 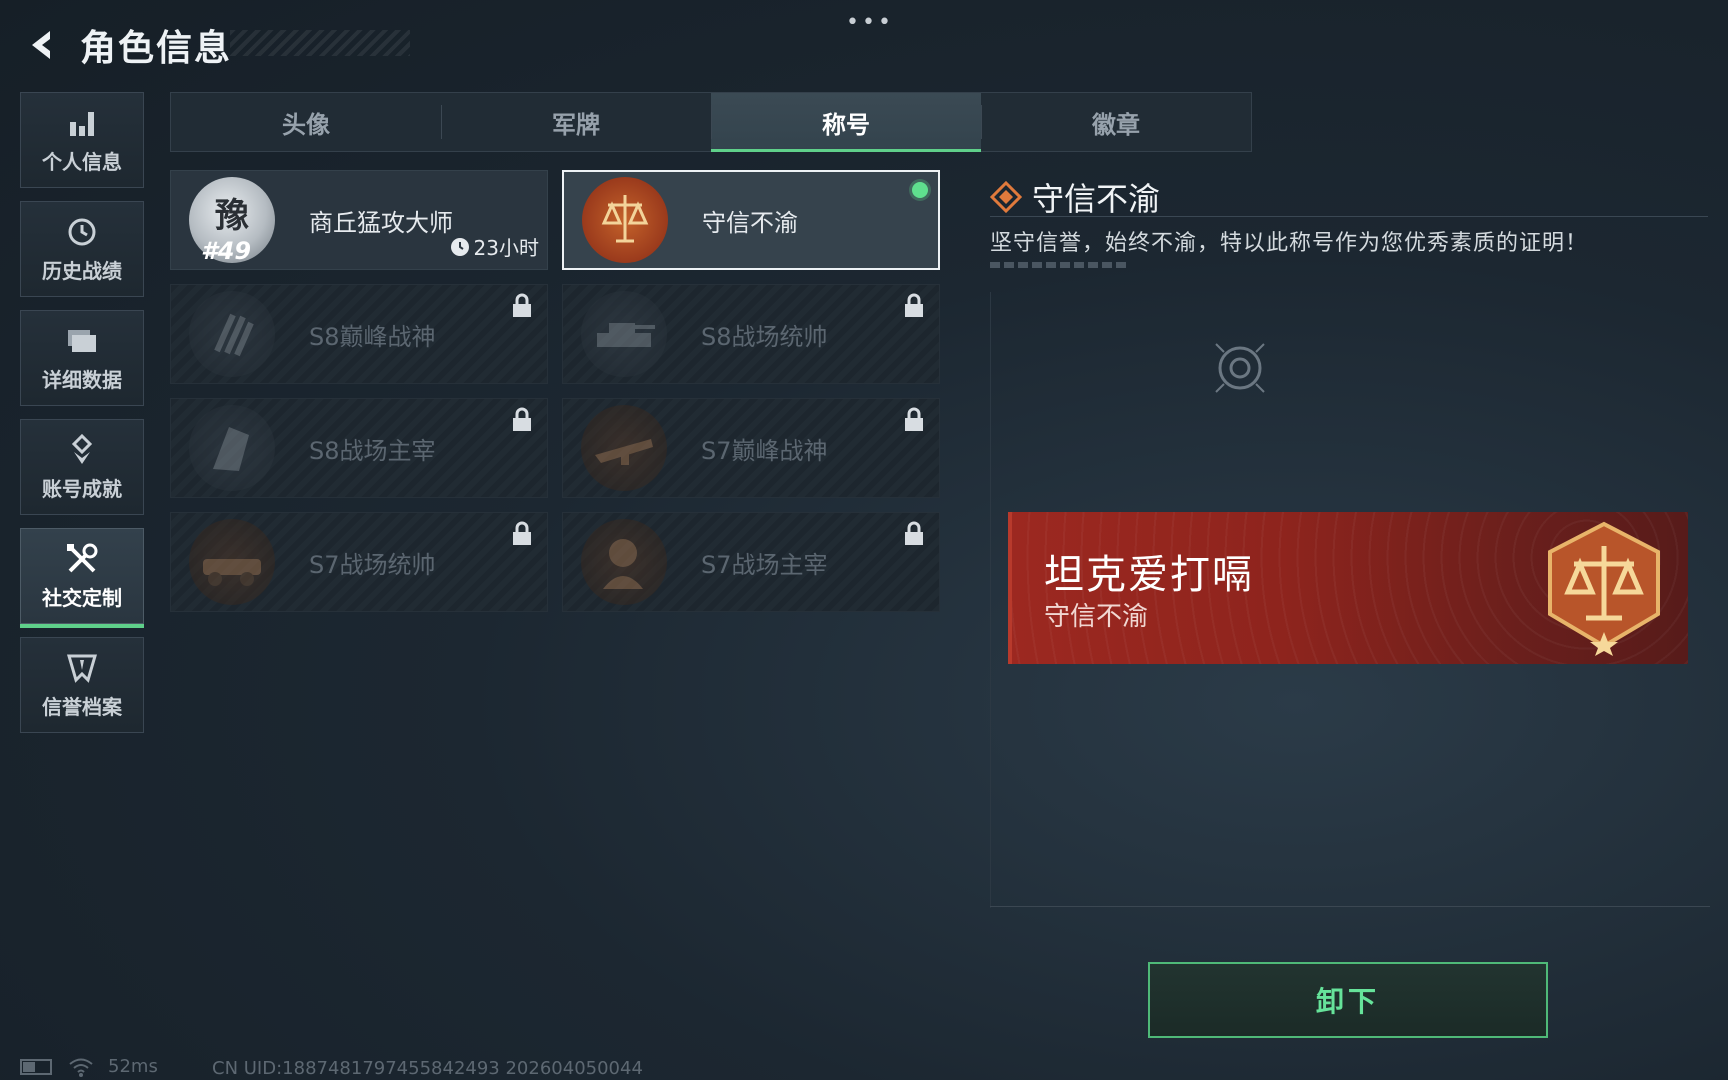 I want to click on sidebar-item-reputation: 信誉档案, so click(x=82, y=685).